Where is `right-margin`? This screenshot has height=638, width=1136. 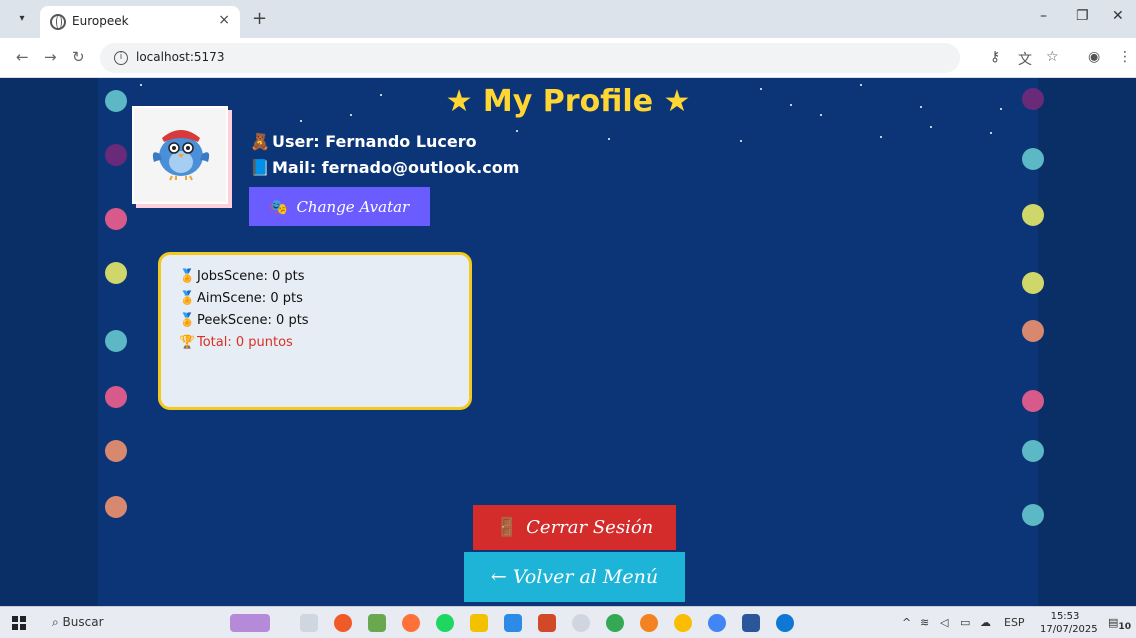
right-margin is located at coordinates (1087, 342).